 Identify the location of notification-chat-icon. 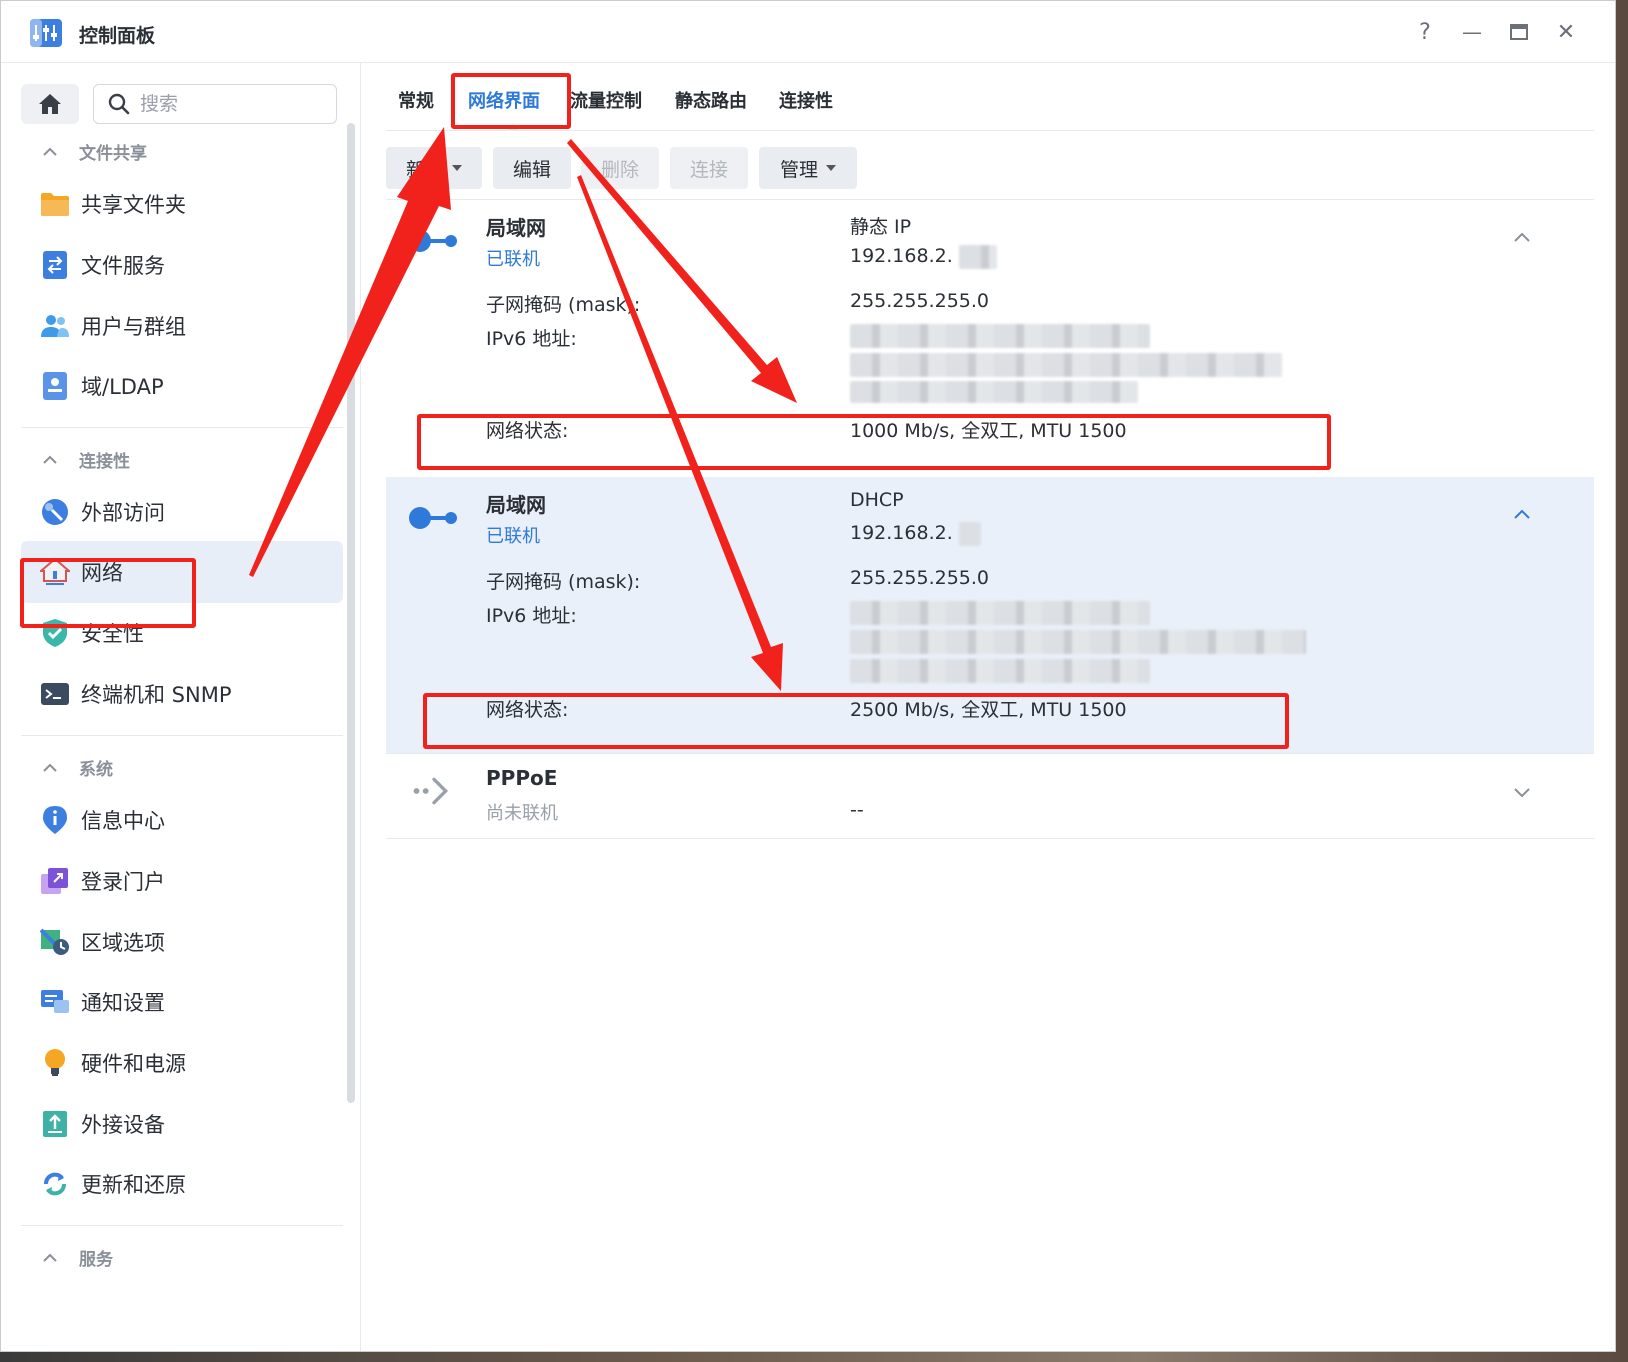
(55, 1002).